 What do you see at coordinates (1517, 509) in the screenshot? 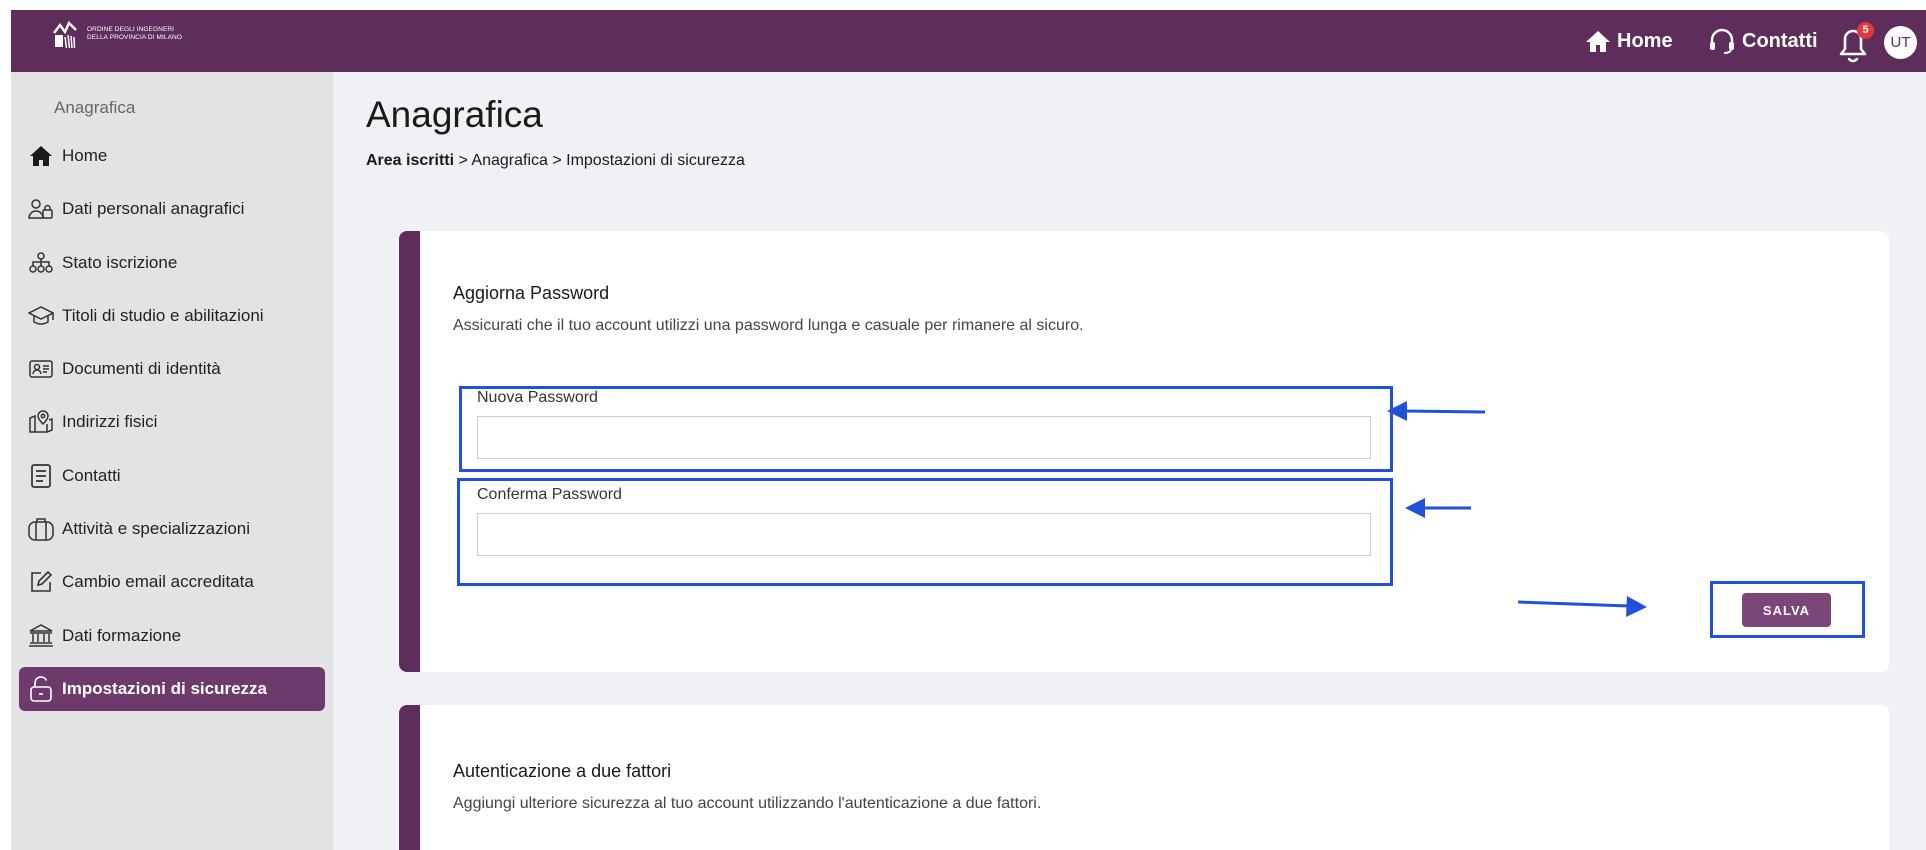
I see `annotation-arrows` at bounding box center [1517, 509].